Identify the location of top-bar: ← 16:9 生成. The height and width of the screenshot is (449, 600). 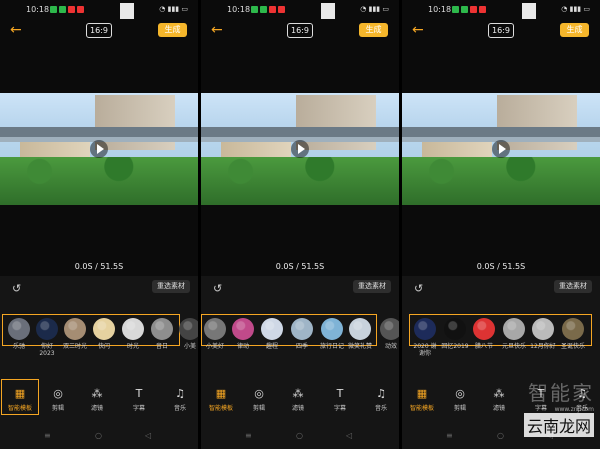
(99, 31).